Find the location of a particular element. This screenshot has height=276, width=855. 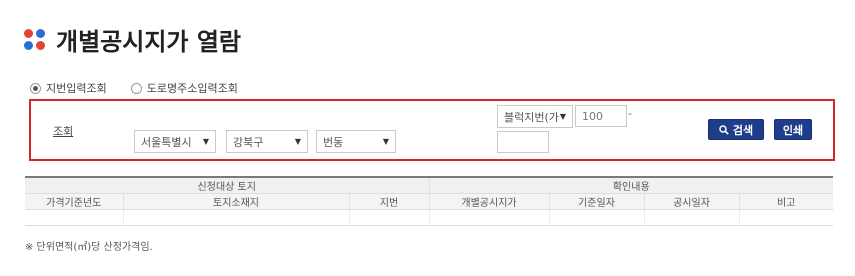

lot-type-select-value: 블럭지번(가 is located at coordinates (531, 117).